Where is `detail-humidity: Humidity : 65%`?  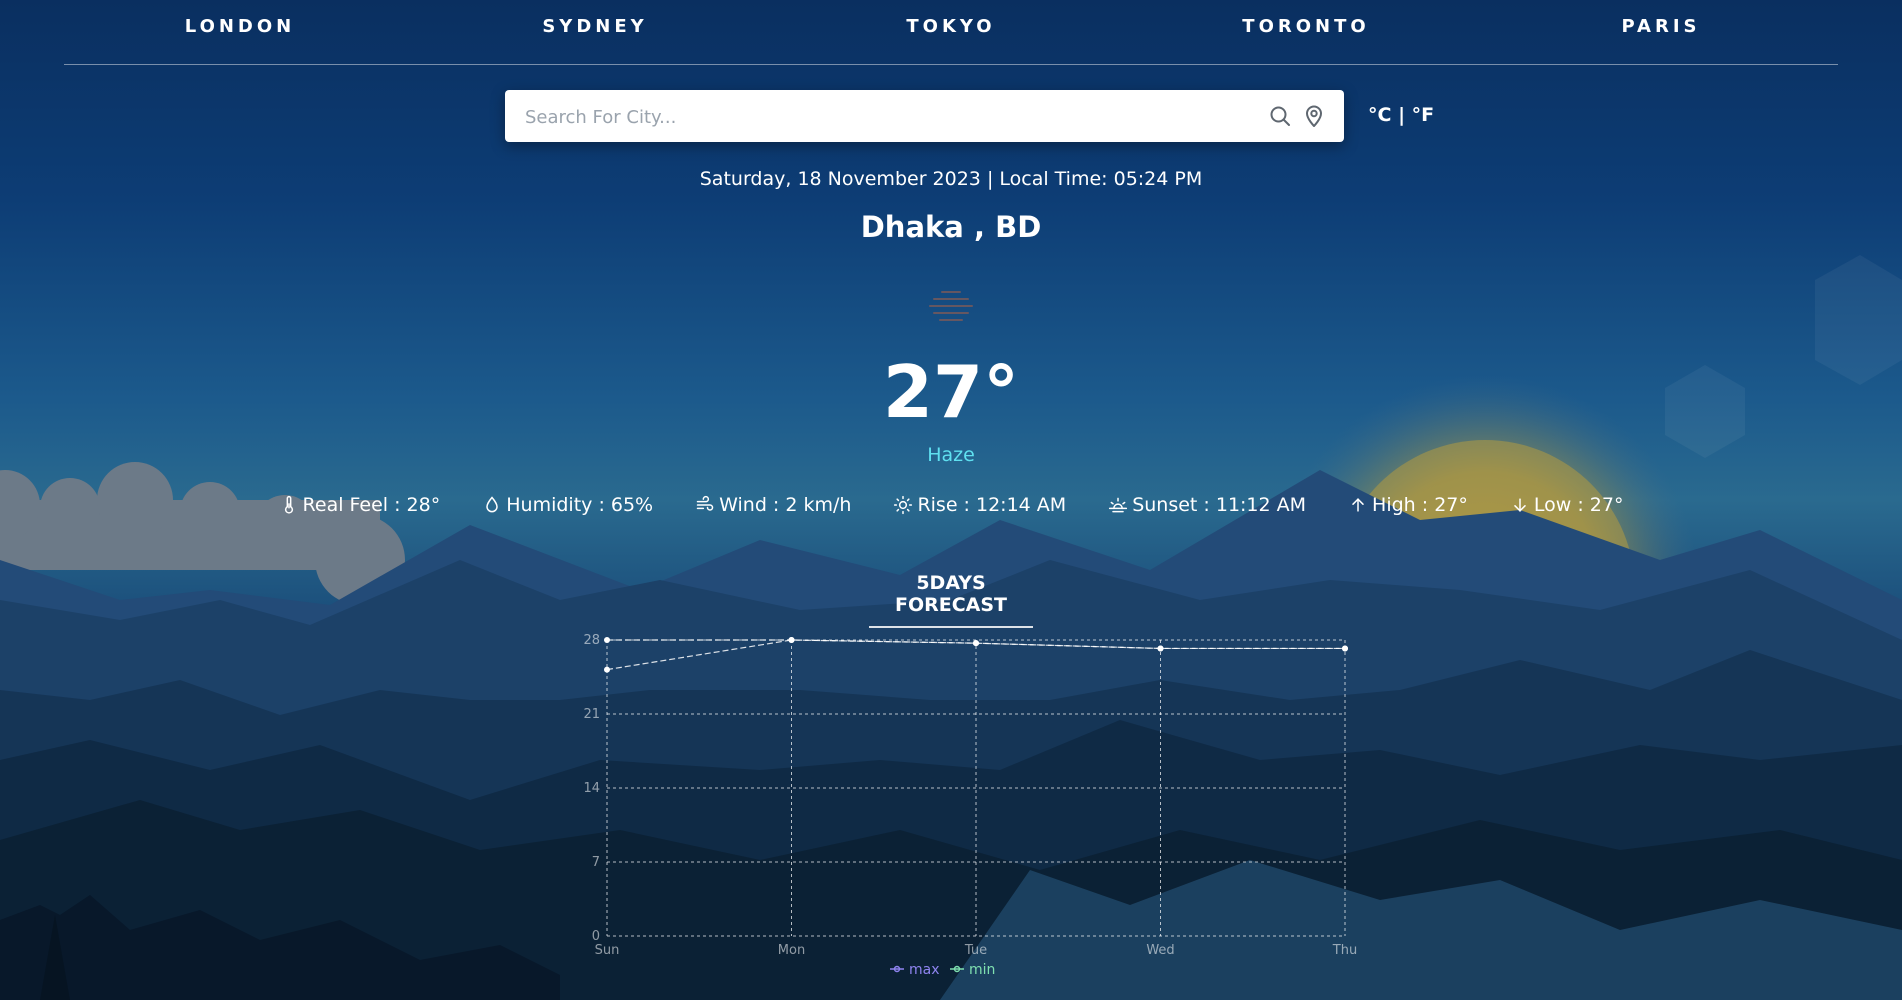
detail-humidity: Humidity : 65% is located at coordinates (567, 505).